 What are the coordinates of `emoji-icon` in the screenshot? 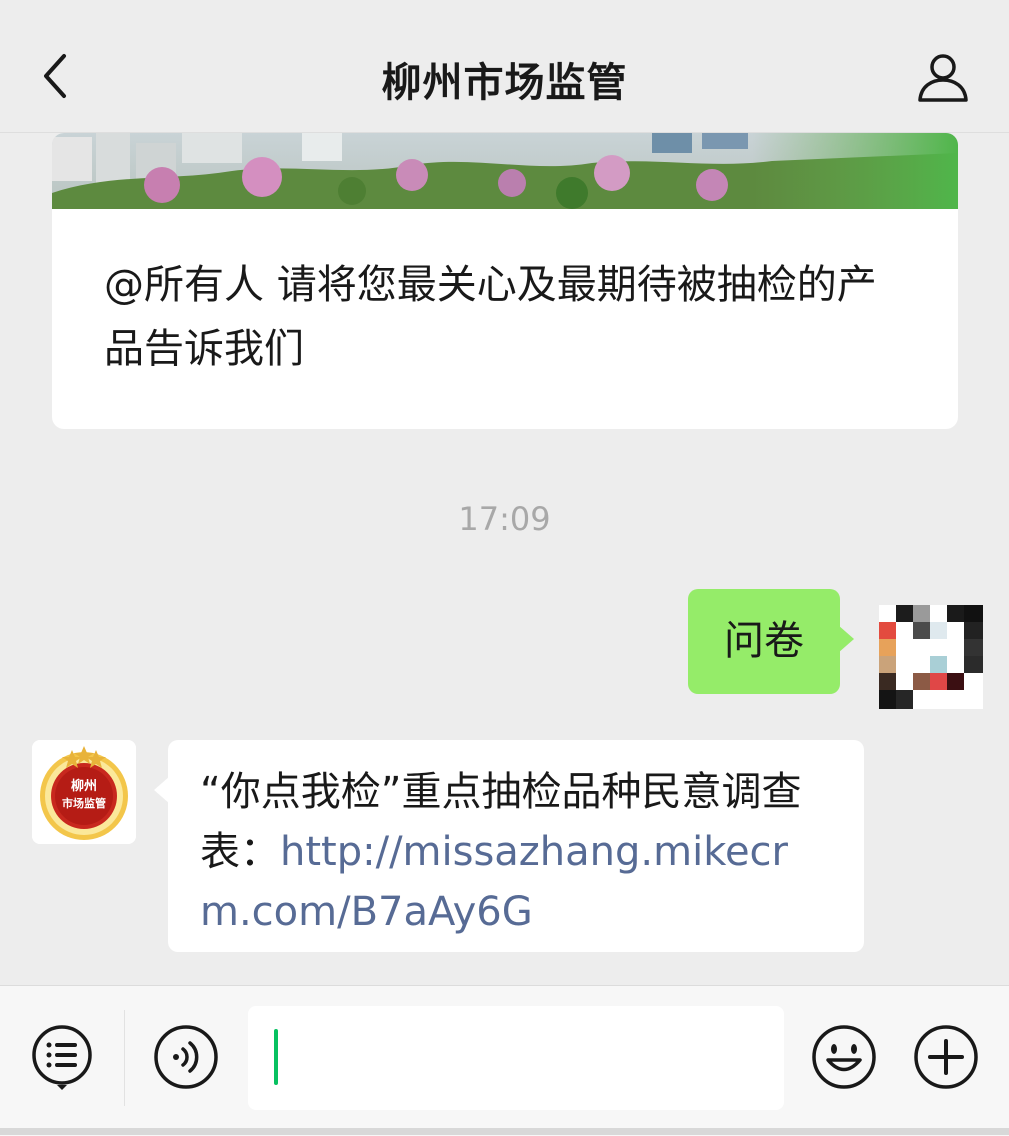 It's located at (844, 1057).